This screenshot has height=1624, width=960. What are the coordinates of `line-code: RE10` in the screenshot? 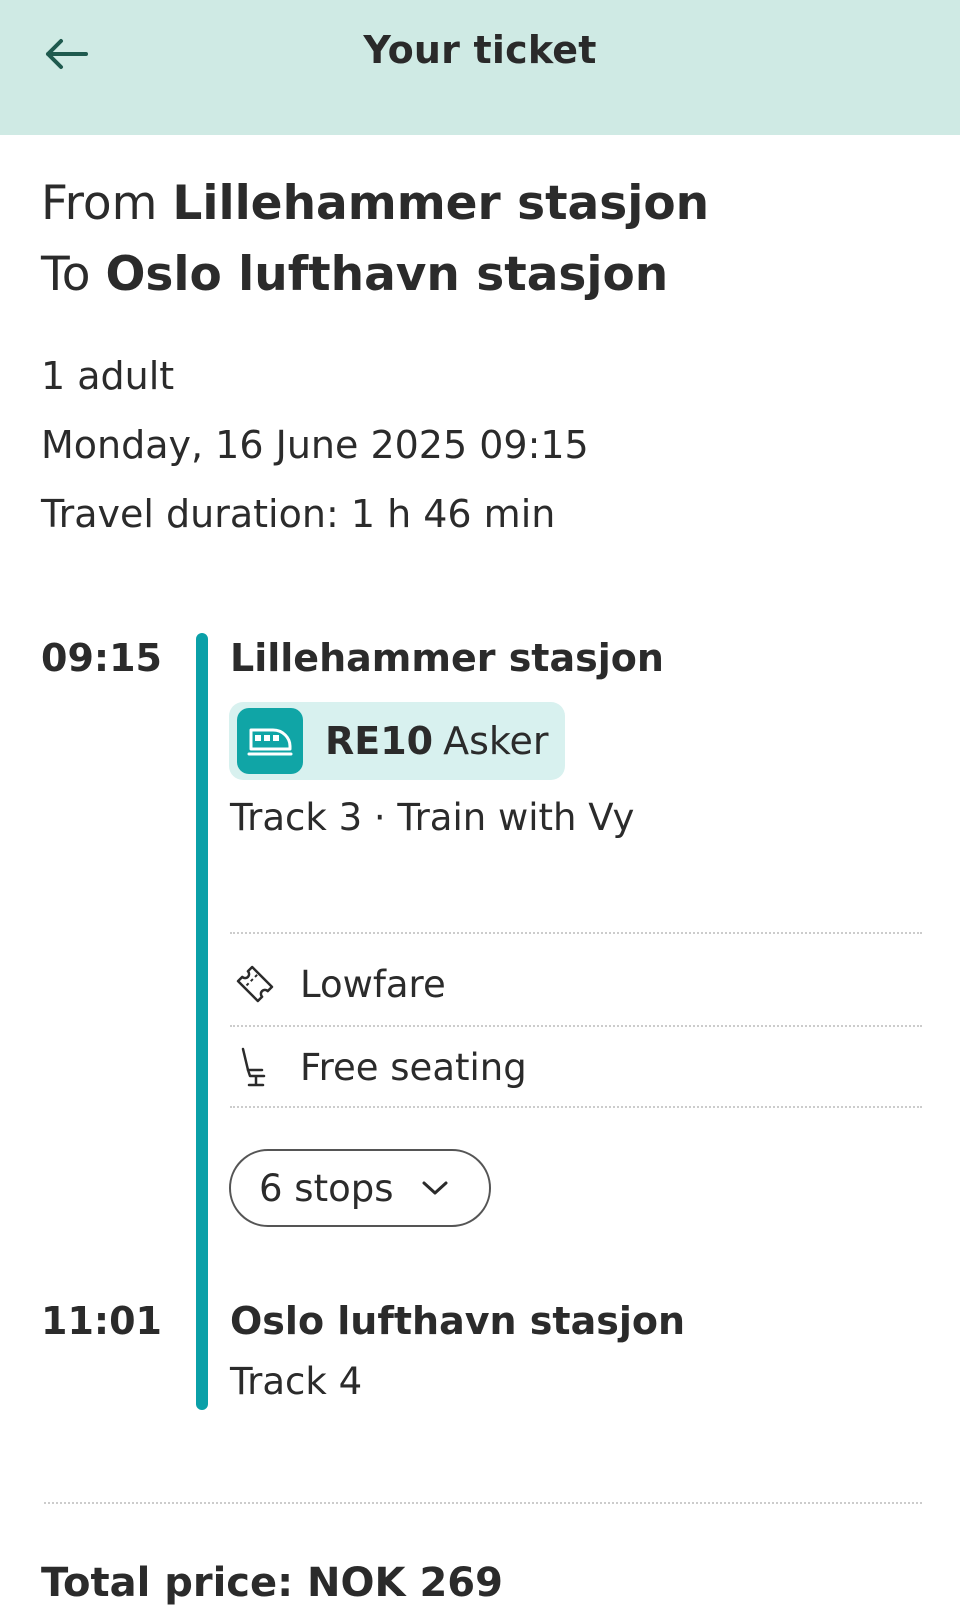 It's located at (379, 741).